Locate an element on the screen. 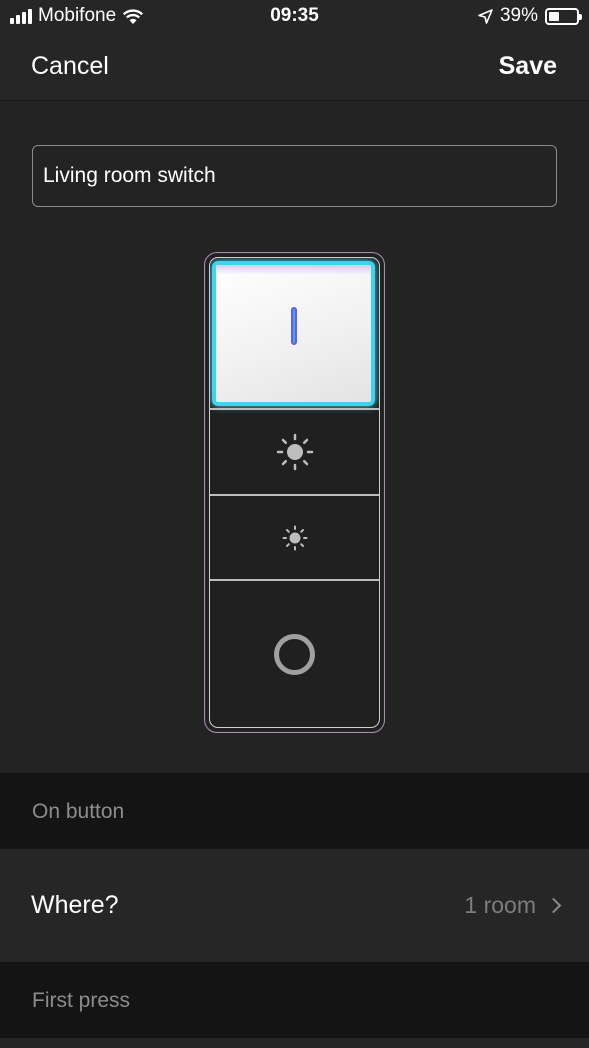 The width and height of the screenshot is (589, 1048). navigation-bar: Cancel Save is located at coordinates (294, 67).